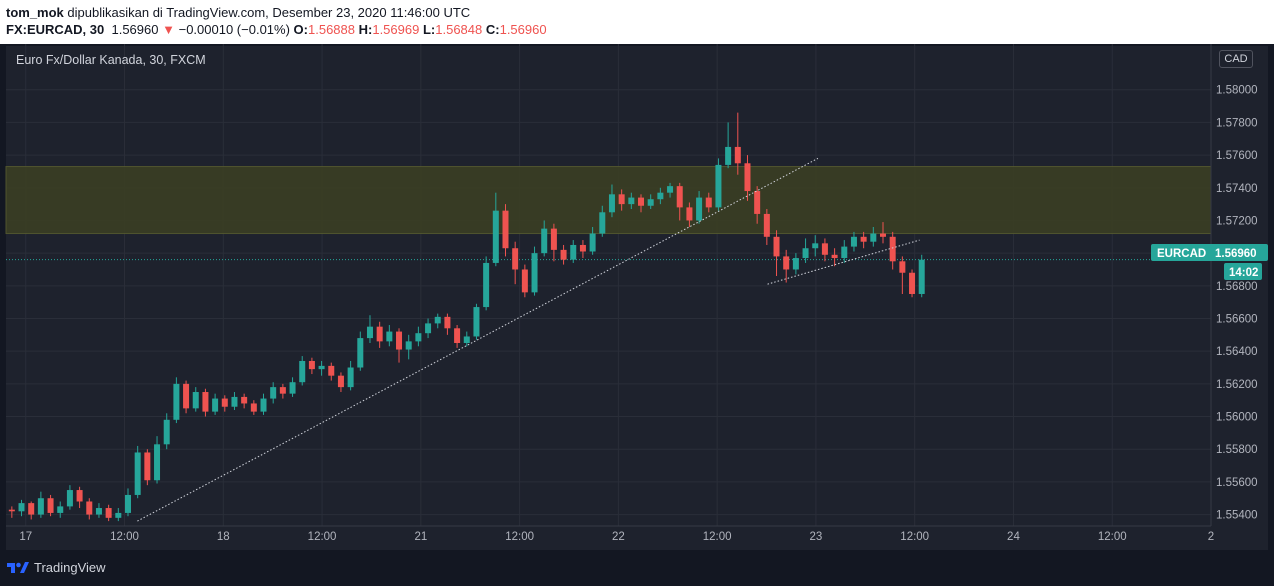 This screenshot has height=586, width=1274. Describe the element at coordinates (70, 567) in the screenshot. I see `footer-brand: TradingView` at that location.